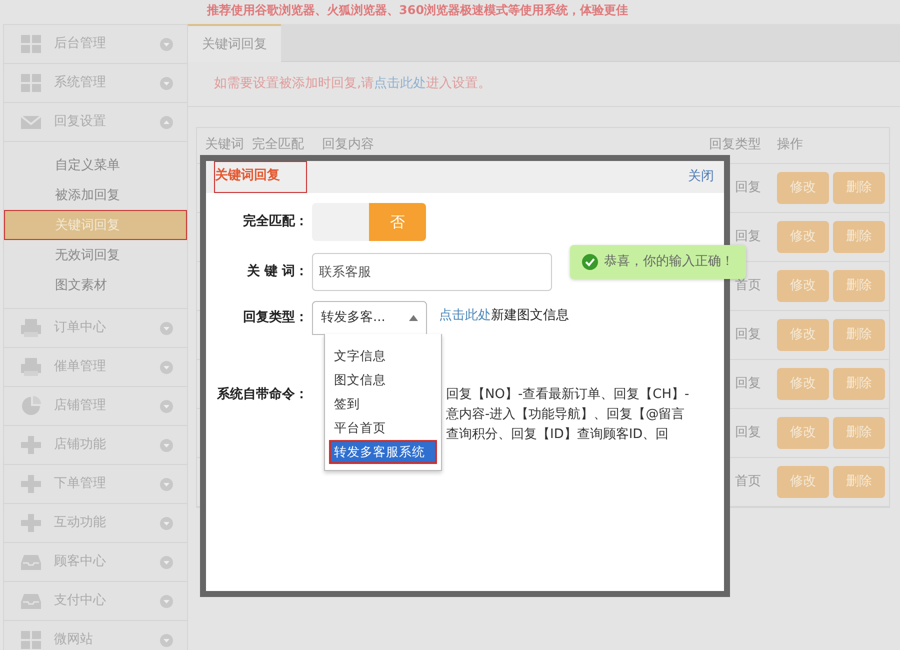 The height and width of the screenshot is (650, 900). I want to click on submenu-item: 被添加回复, so click(95, 195).